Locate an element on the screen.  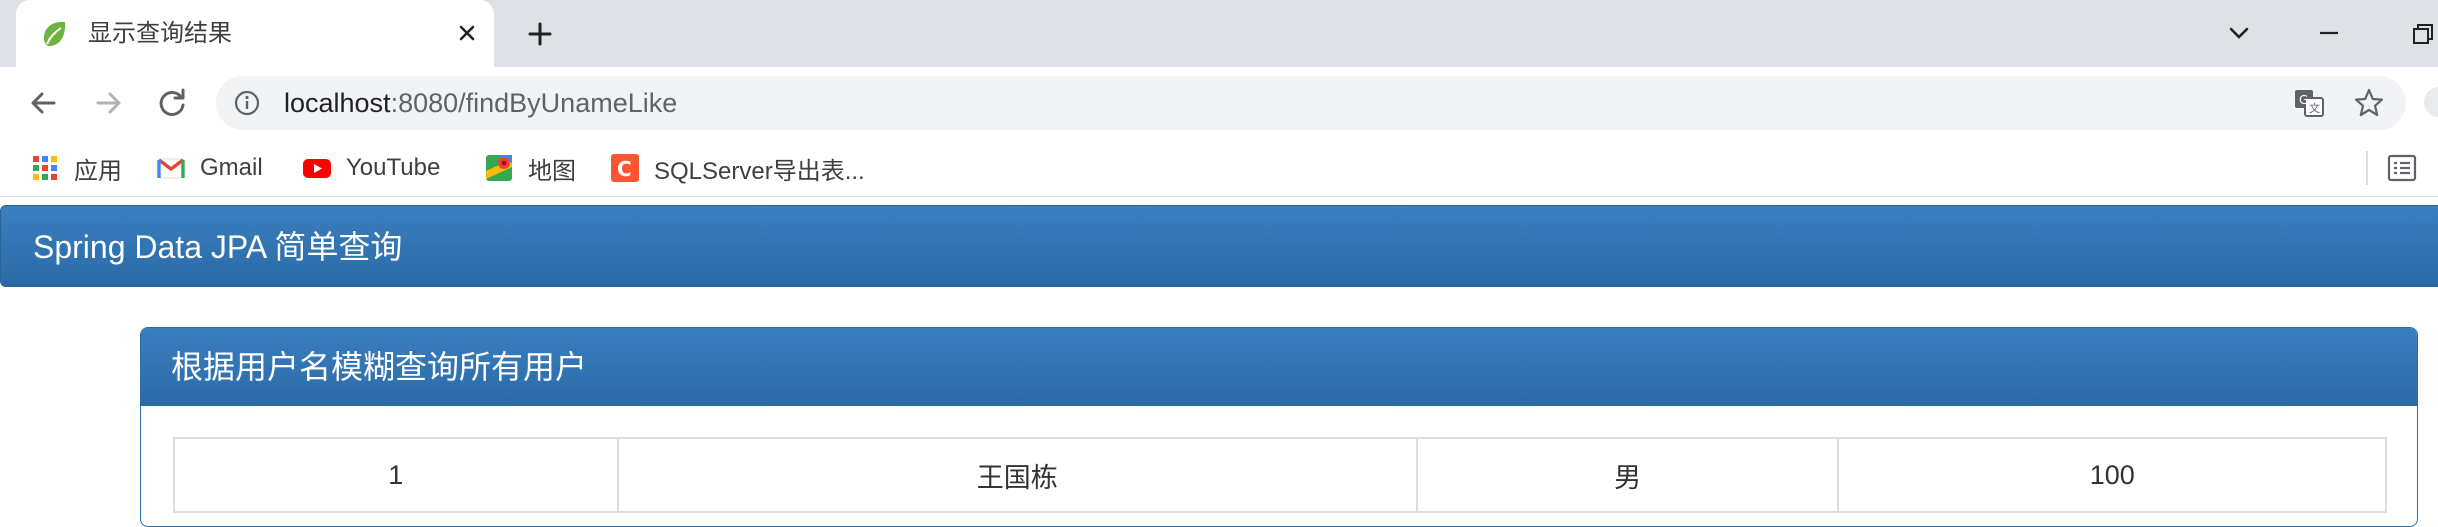
gmail-icon is located at coordinates (171, 168).